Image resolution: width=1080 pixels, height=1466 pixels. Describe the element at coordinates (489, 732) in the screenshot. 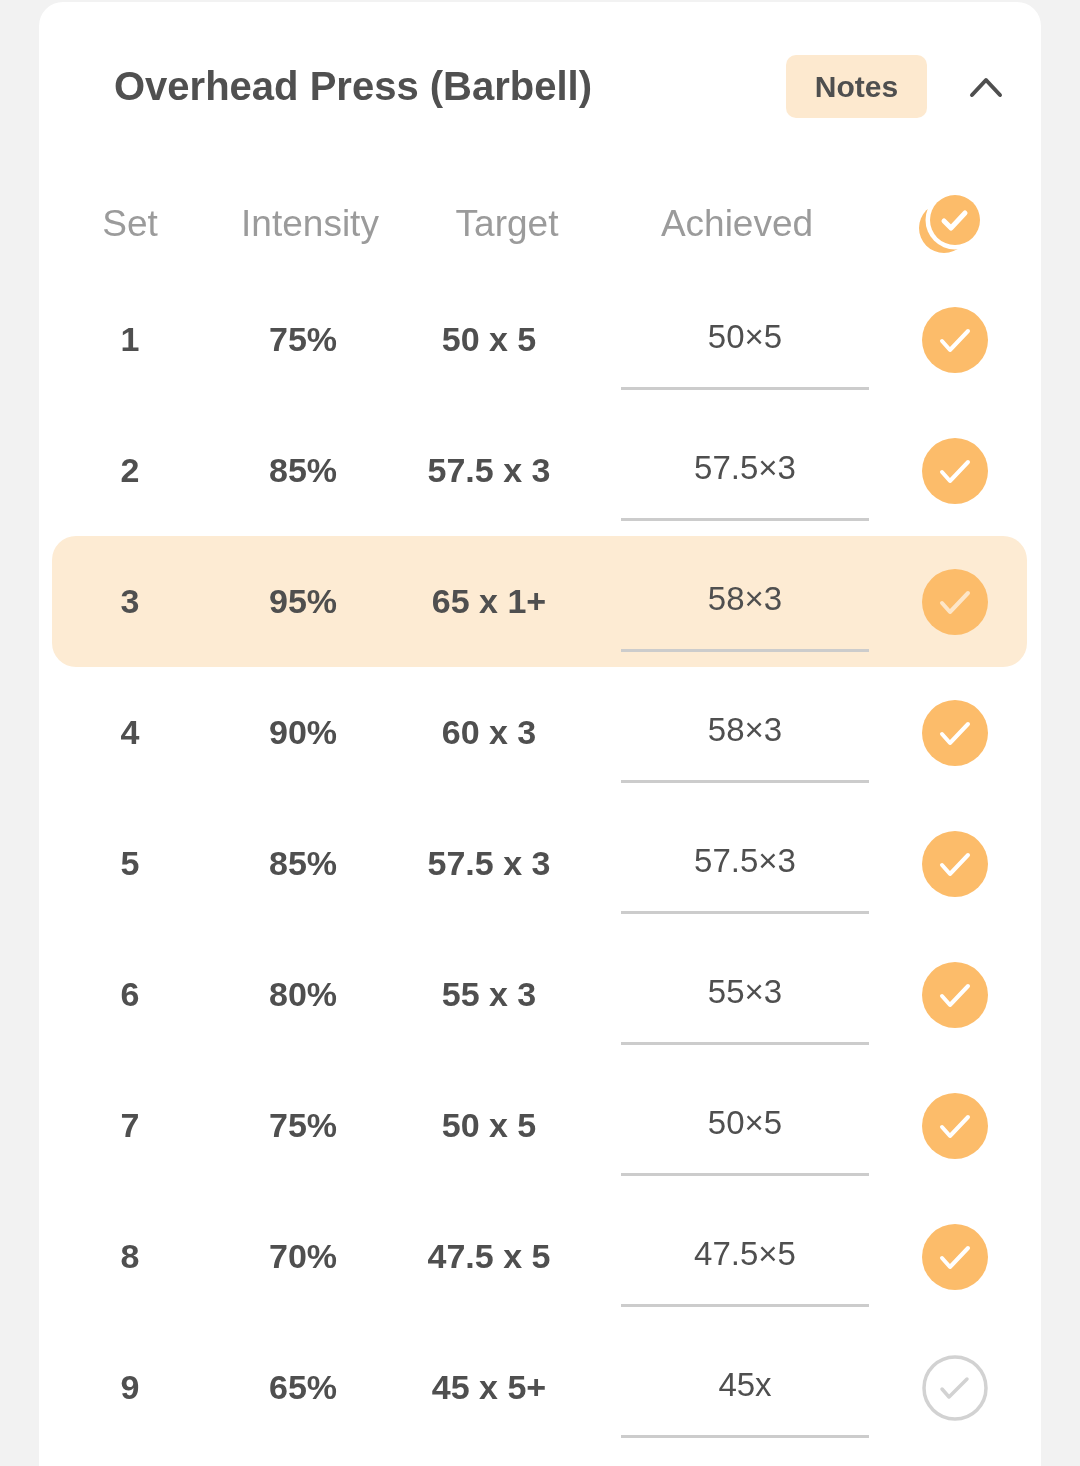

I see `target-value: 60 x 3` at that location.